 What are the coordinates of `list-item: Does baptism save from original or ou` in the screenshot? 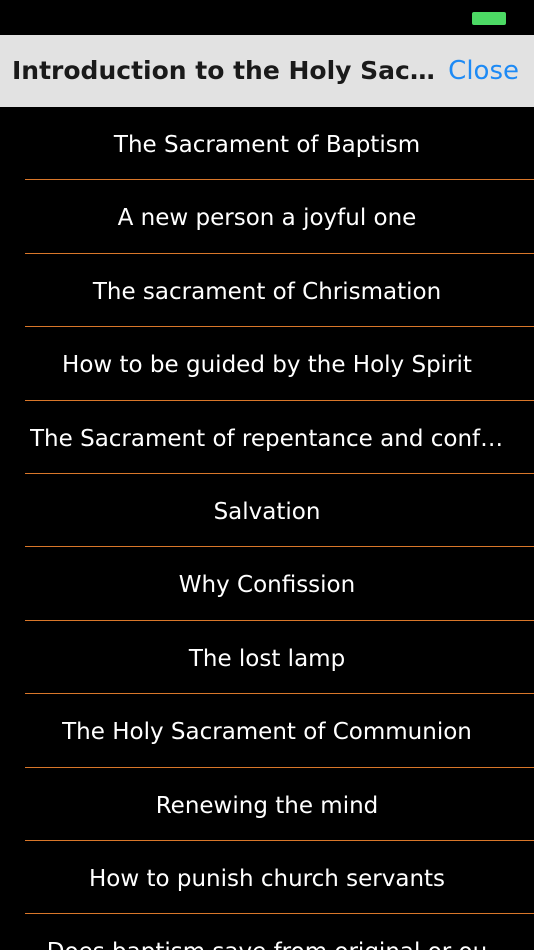 It's located at (267, 932).